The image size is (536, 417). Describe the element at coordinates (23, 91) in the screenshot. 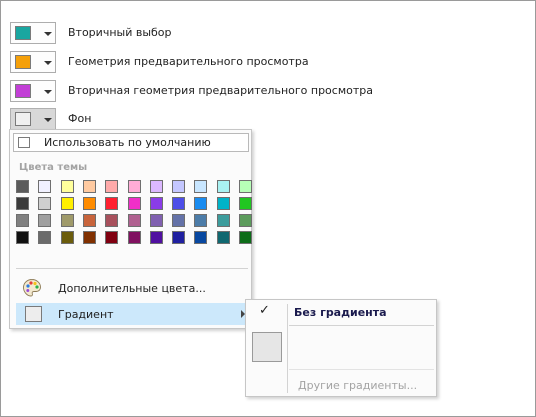

I see `secondary-preview-geometry-swatch` at that location.